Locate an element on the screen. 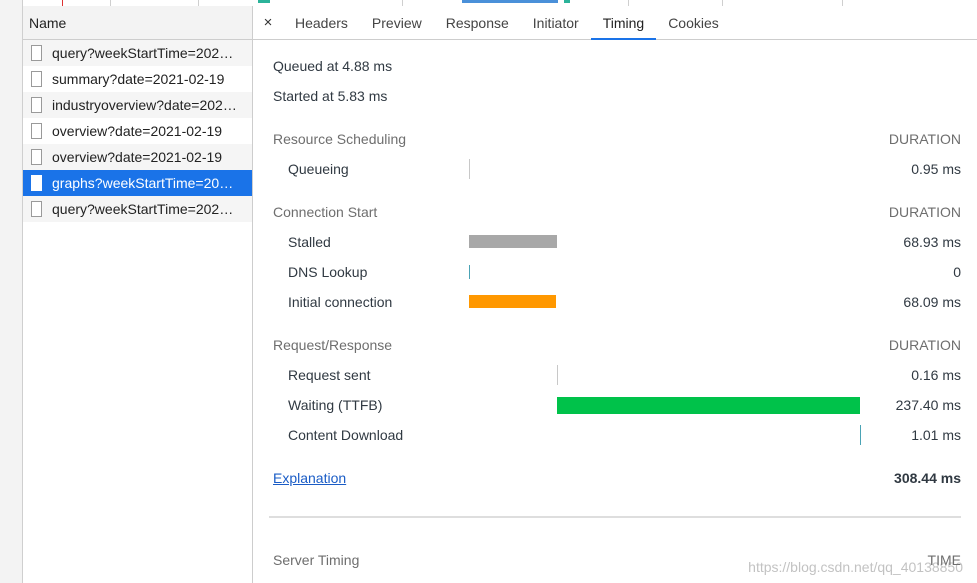 This screenshot has width=977, height=583. dns-lookup-bar is located at coordinates (469, 272).